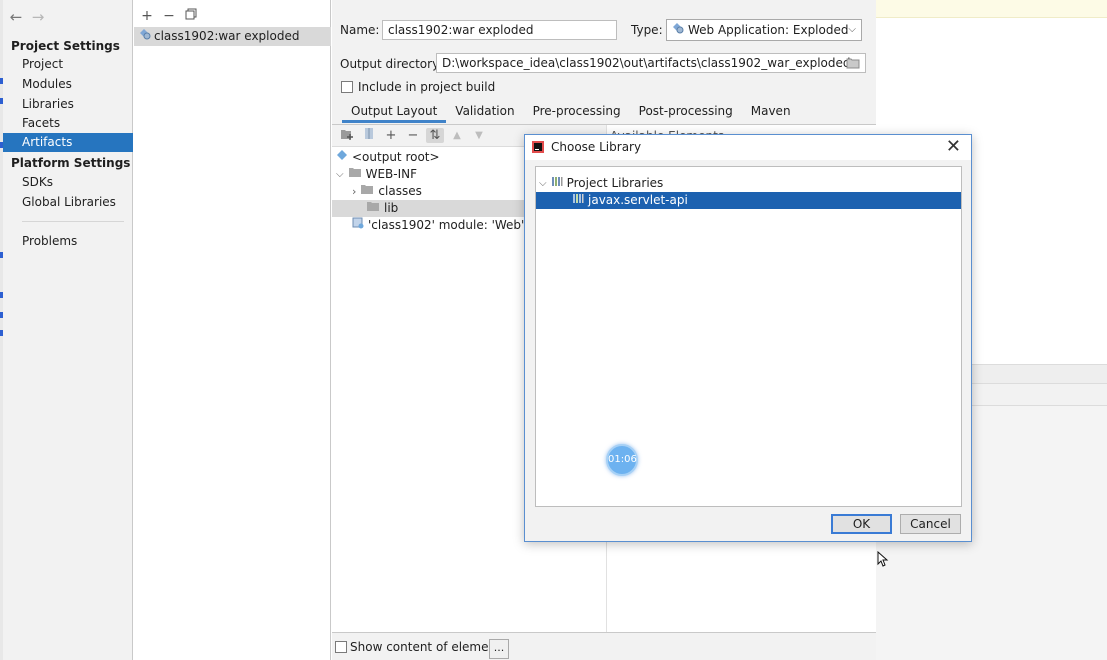 Image resolution: width=1107 pixels, height=660 pixels. What do you see at coordinates (578, 200) in the screenshot?
I see `library-icon` at bounding box center [578, 200].